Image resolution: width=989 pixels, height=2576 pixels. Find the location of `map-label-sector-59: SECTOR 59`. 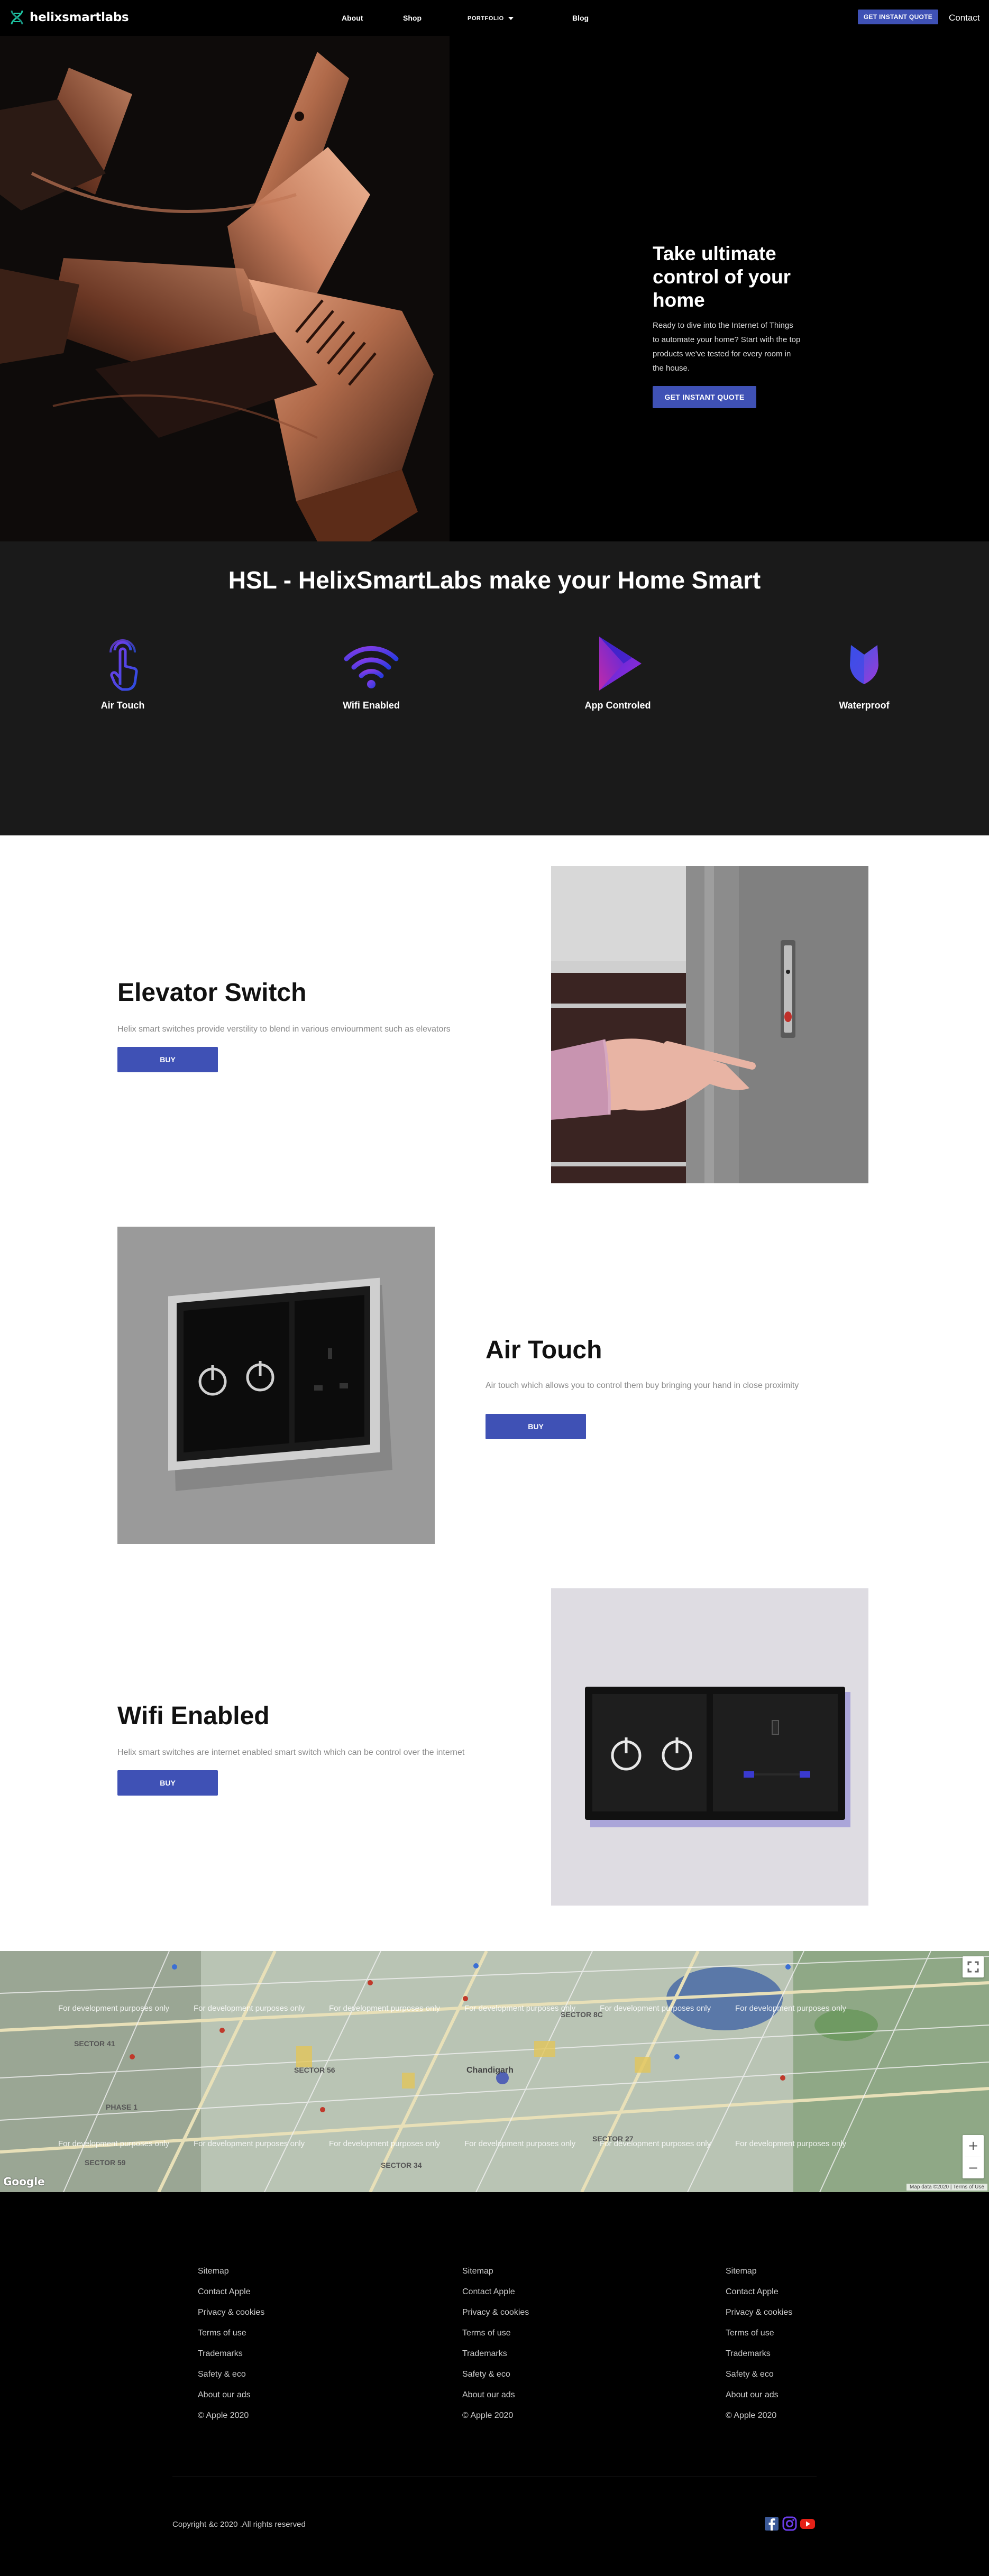

map-label-sector-59: SECTOR 59 is located at coordinates (106, 2162).